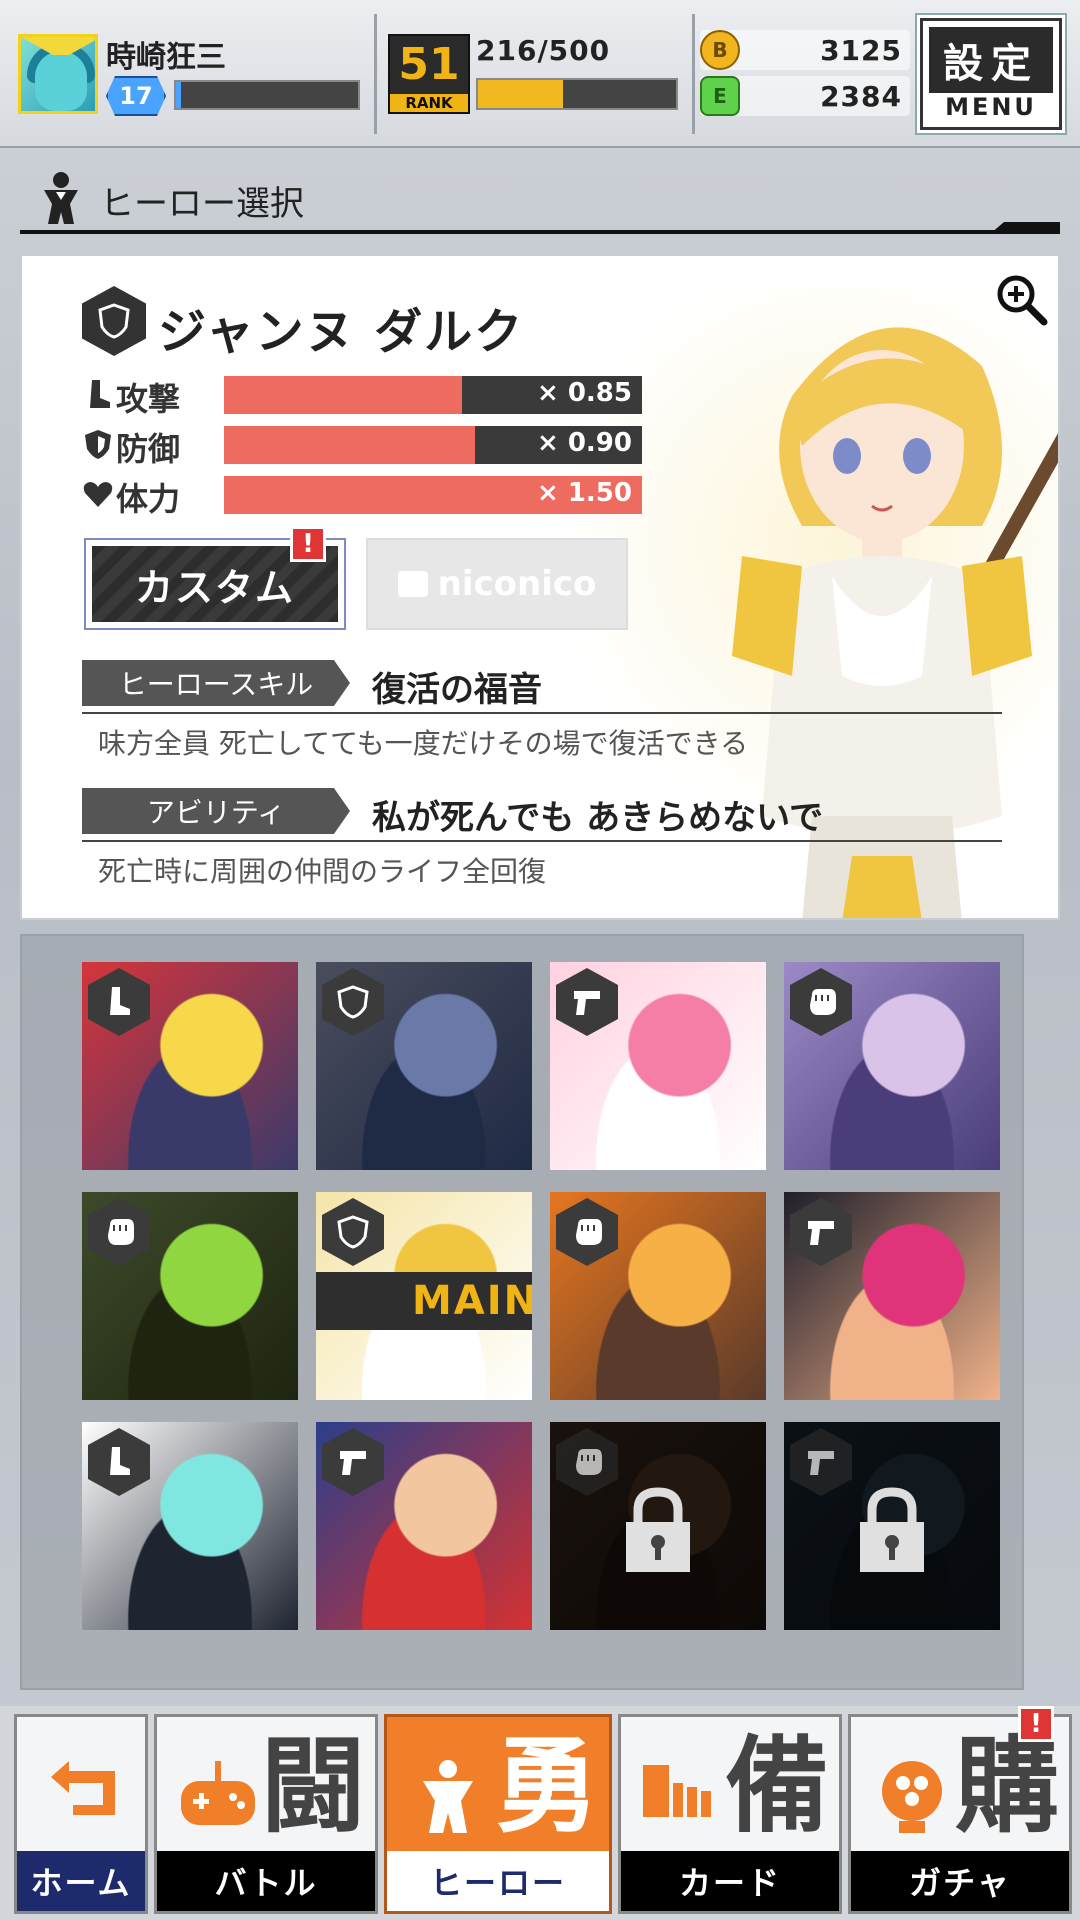 The height and width of the screenshot is (1920, 1080). I want to click on nav-battle-kanji: 闘, so click(312, 1786).